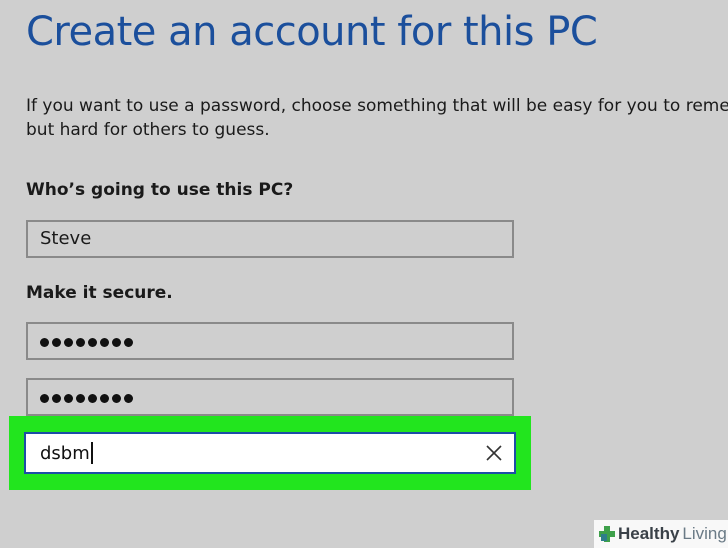 The width and height of the screenshot is (728, 548). Describe the element at coordinates (99, 293) in the screenshot. I see `password-section-label: Make it secure.` at that location.